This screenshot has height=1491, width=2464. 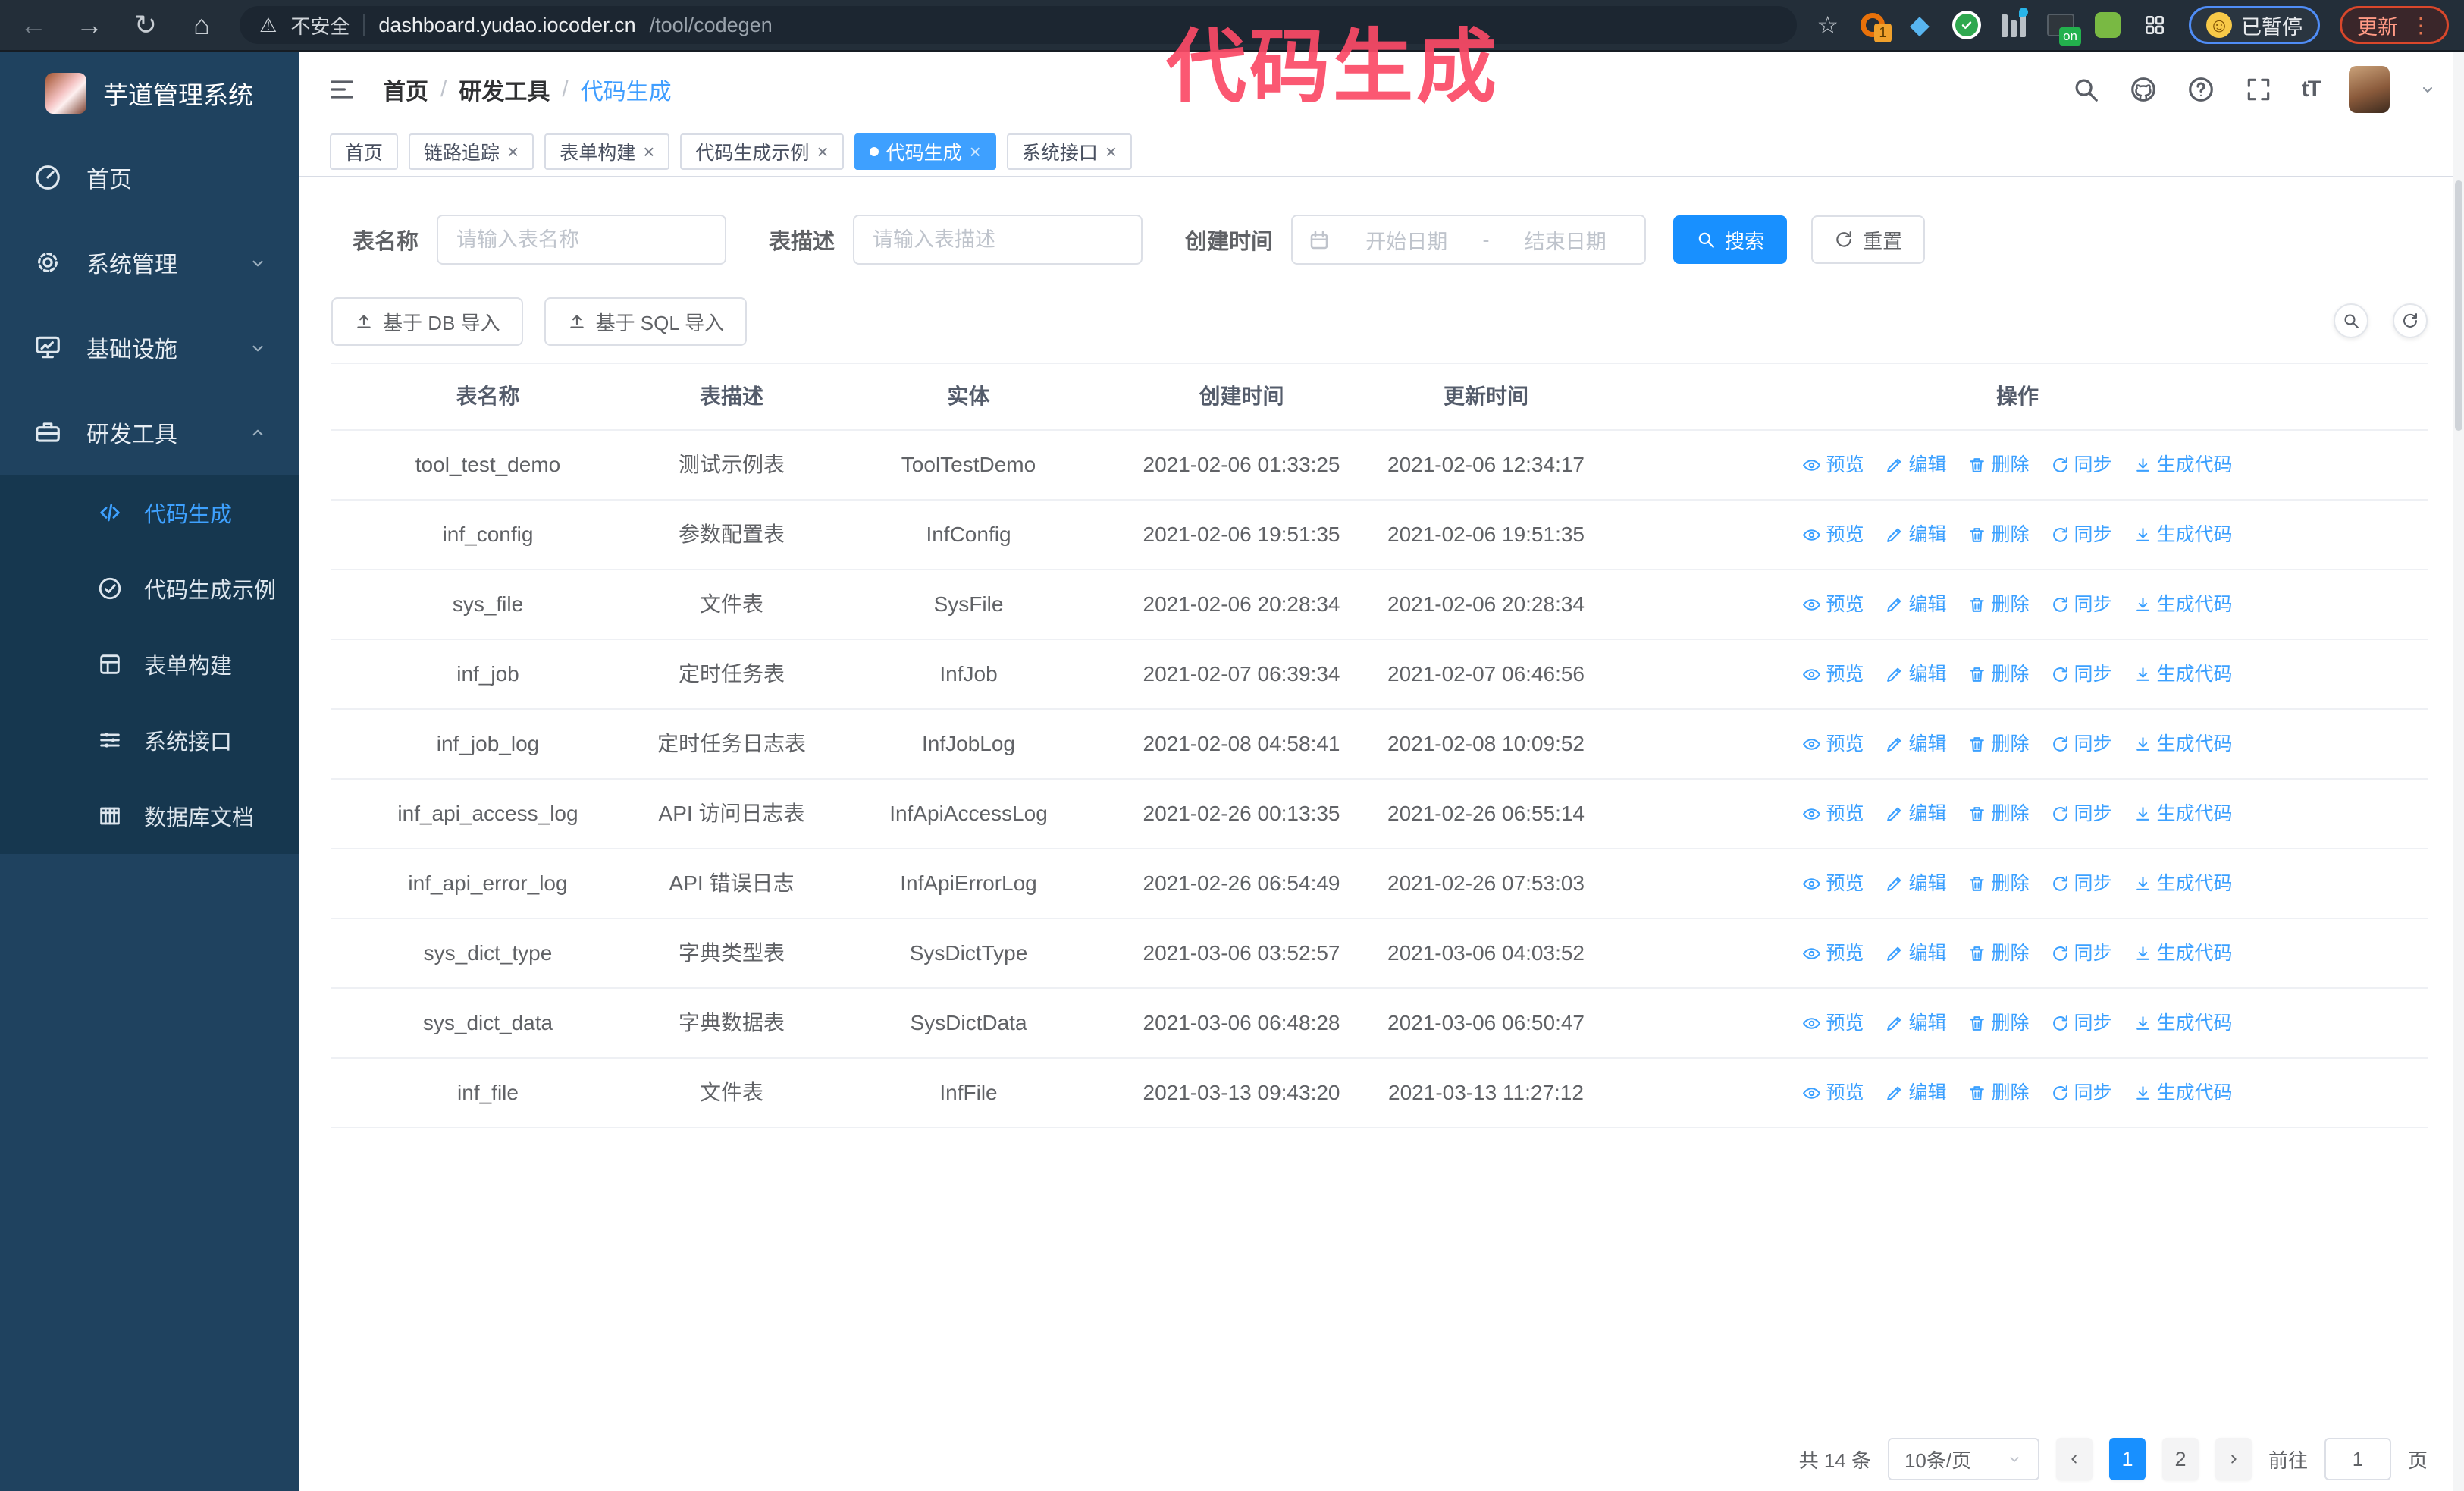 What do you see at coordinates (998, 240) in the screenshot?
I see `table-desc-input` at bounding box center [998, 240].